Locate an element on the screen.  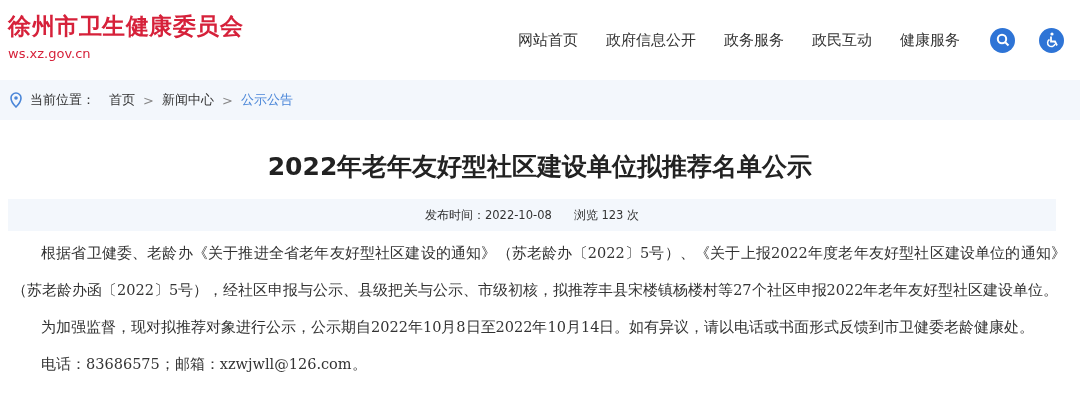
breadcrumb-link: 首页 is located at coordinates (122, 100).